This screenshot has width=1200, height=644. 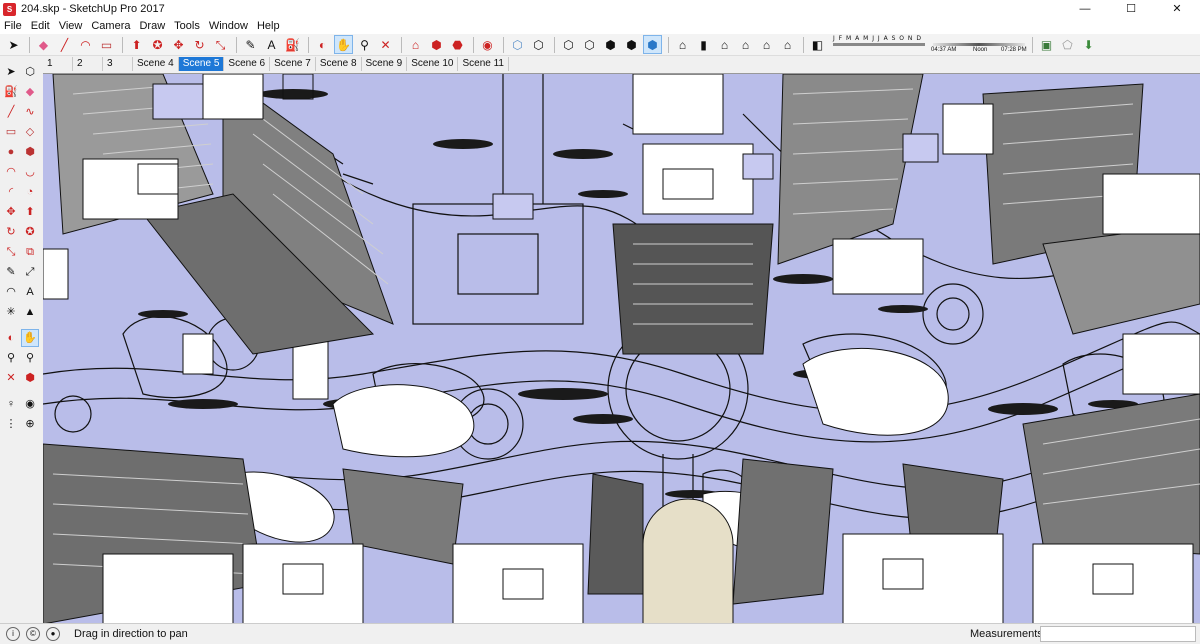 I want to click on monochrome-style-icon: ⬢, so click(x=652, y=44).